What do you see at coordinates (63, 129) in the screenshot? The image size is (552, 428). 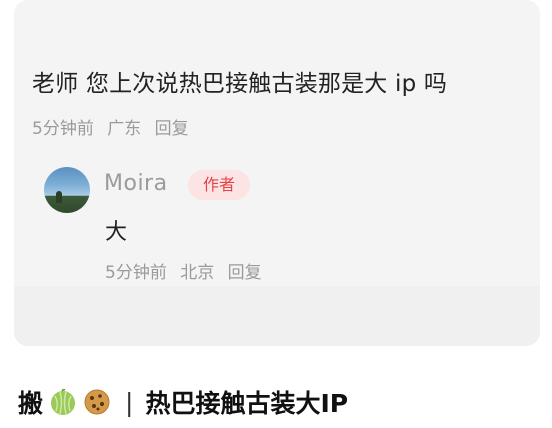 I see `comment-time: 5分钟前` at bounding box center [63, 129].